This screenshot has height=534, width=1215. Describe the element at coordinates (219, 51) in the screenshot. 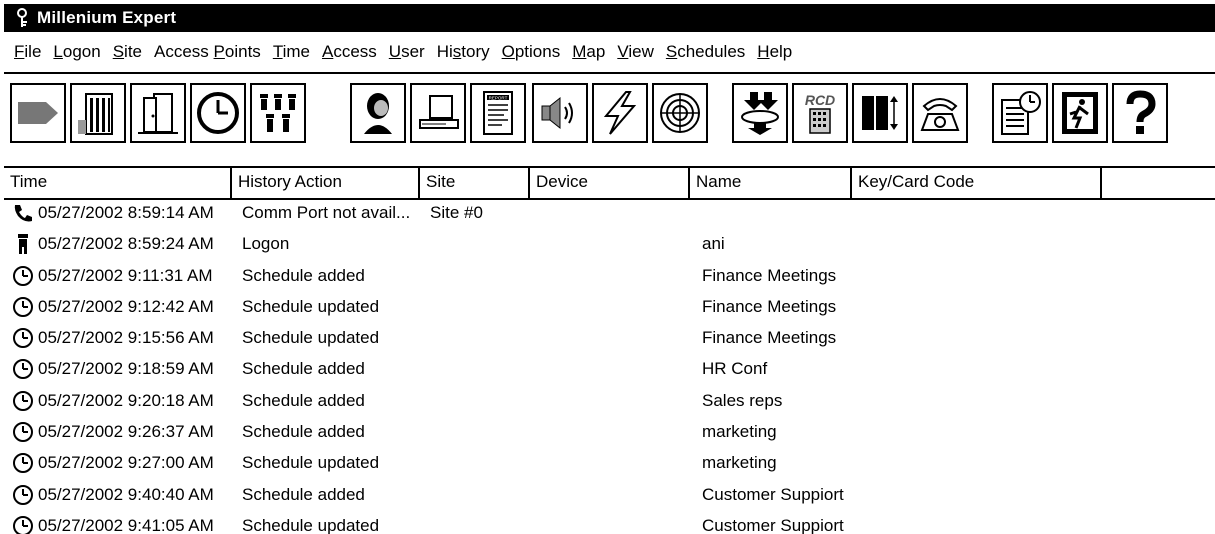

I see `menu-item-accelerator: P` at that location.